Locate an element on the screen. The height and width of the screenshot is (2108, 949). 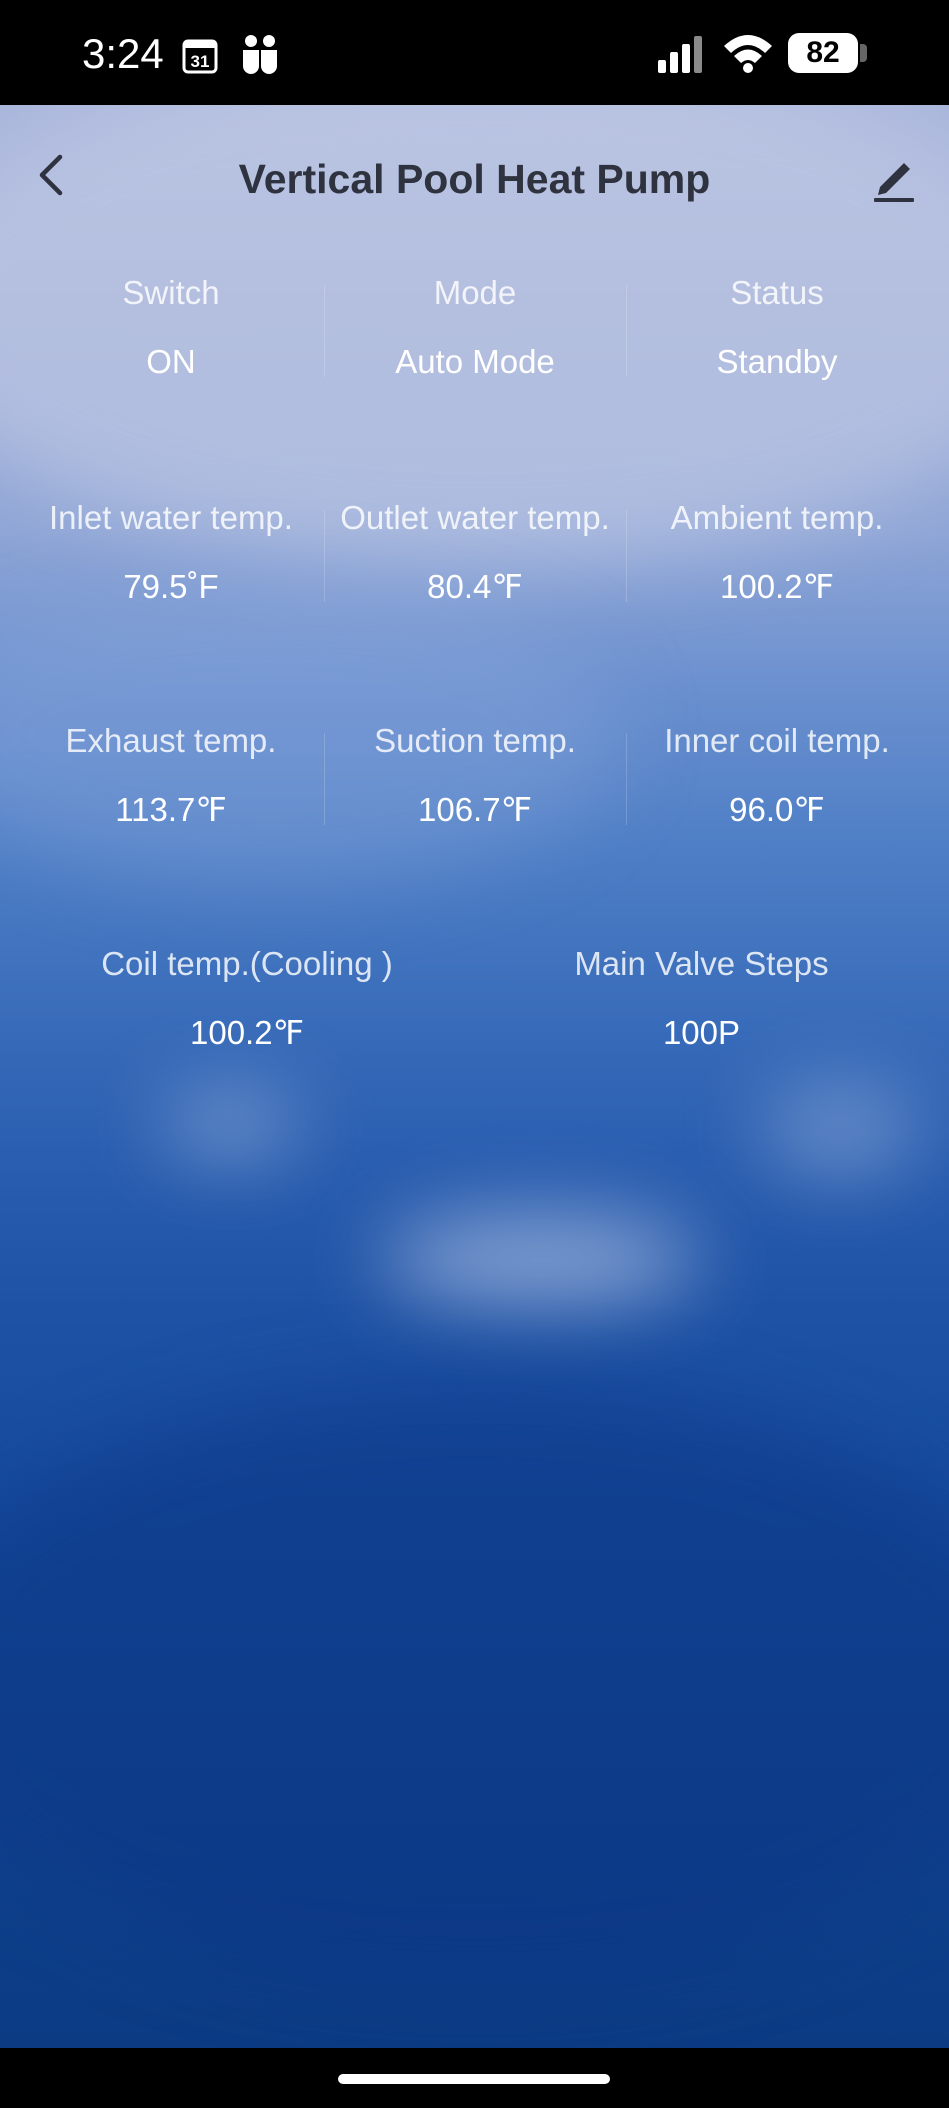
wifi-icon is located at coordinates (748, 54).